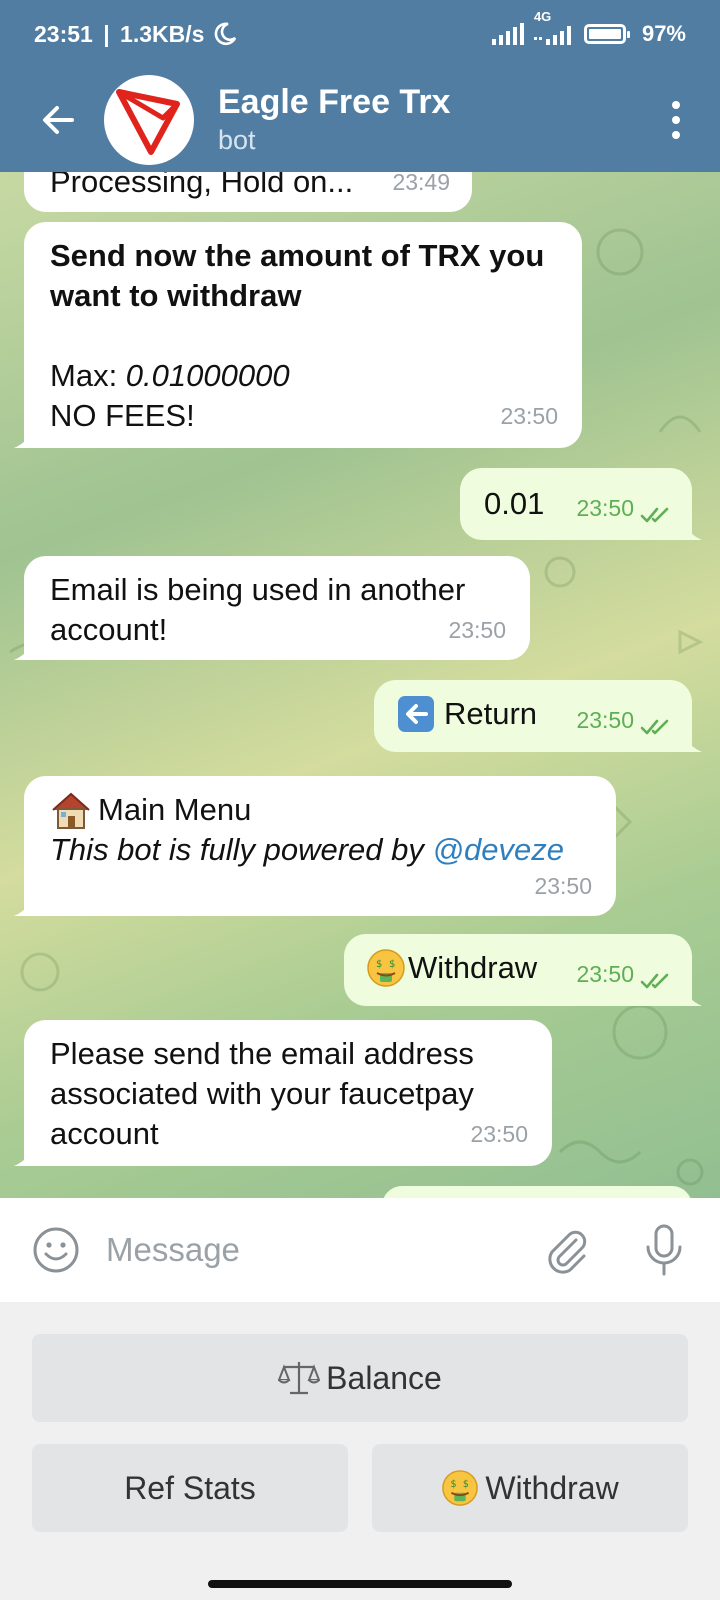 The width and height of the screenshot is (720, 1600). I want to click on paperclip-icon, so click(567, 1252).